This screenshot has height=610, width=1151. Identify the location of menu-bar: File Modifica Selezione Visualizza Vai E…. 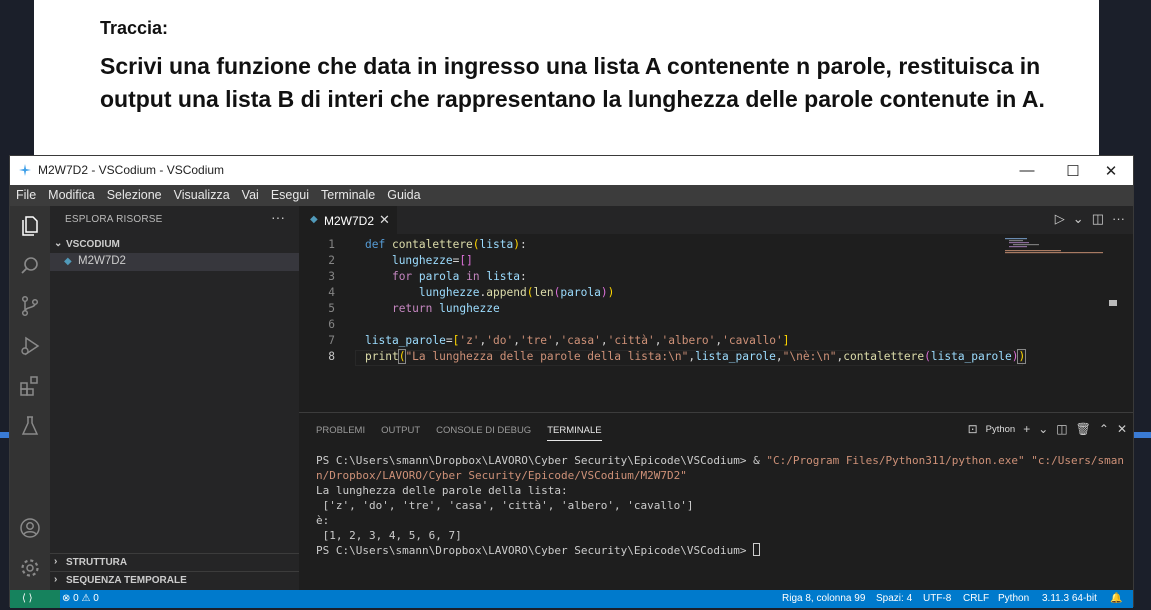
(571, 195).